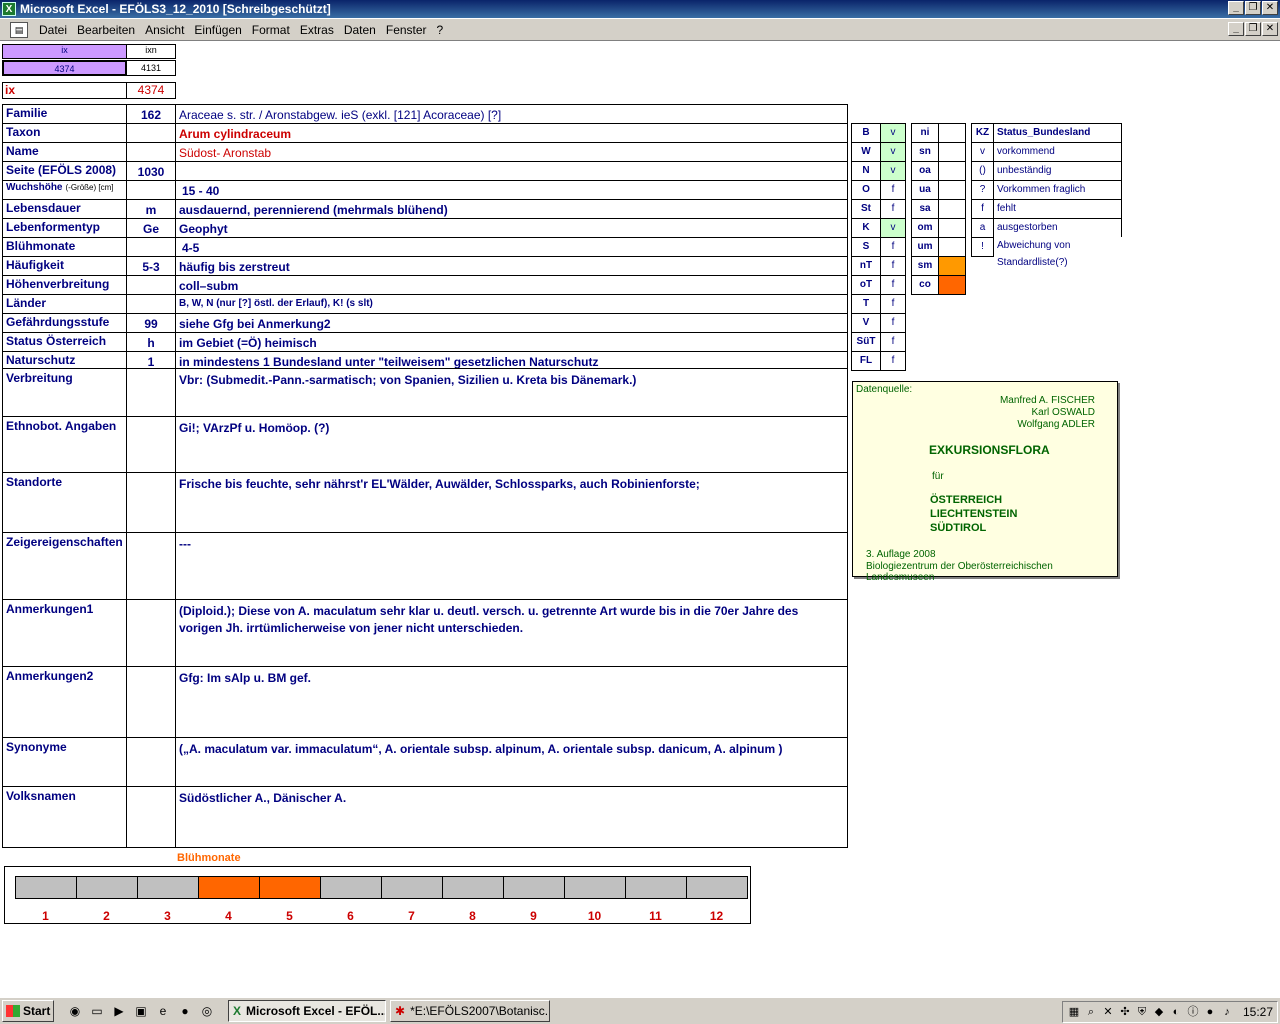  What do you see at coordinates (1236, 8) in the screenshot?
I see `minimize-button: _` at bounding box center [1236, 8].